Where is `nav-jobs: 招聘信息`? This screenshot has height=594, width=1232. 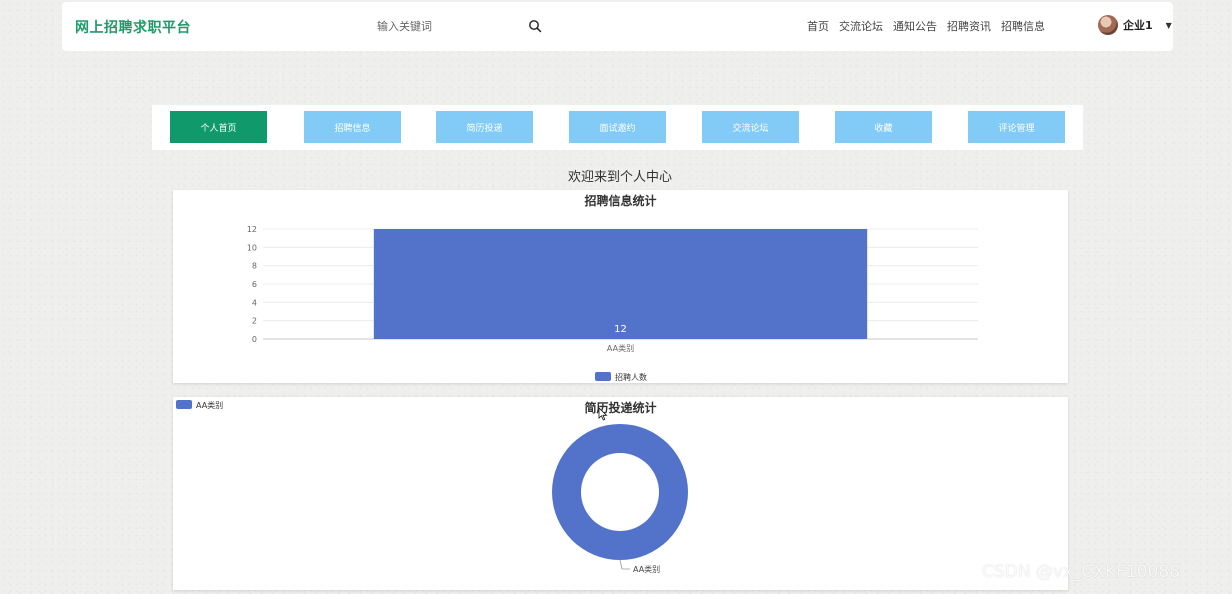 nav-jobs: 招聘信息 is located at coordinates (1023, 26).